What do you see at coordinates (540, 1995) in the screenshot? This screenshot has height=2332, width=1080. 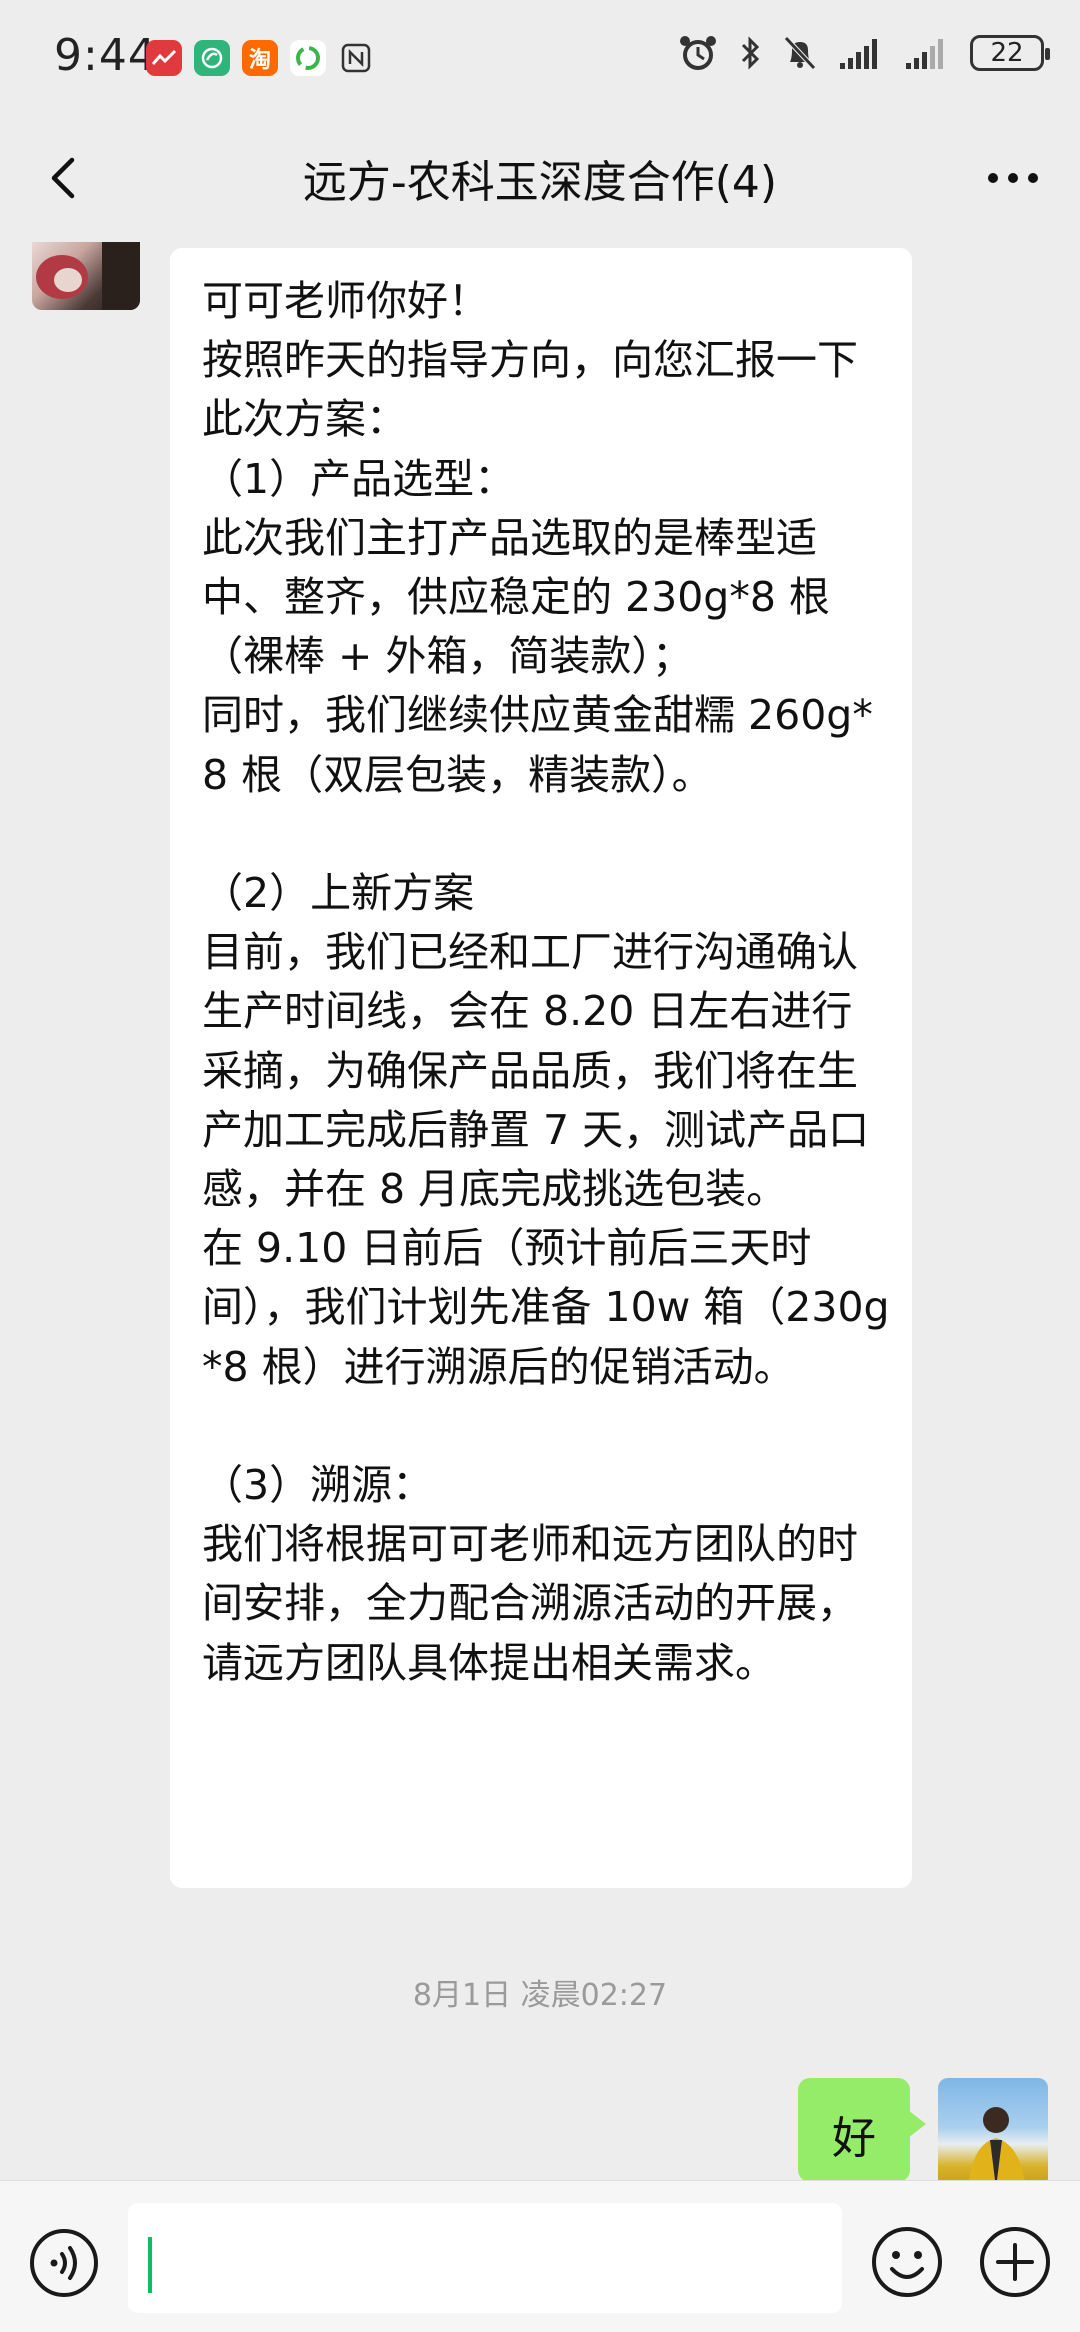 I see `message-timestamp: 8月1日 凌晨02:27` at bounding box center [540, 1995].